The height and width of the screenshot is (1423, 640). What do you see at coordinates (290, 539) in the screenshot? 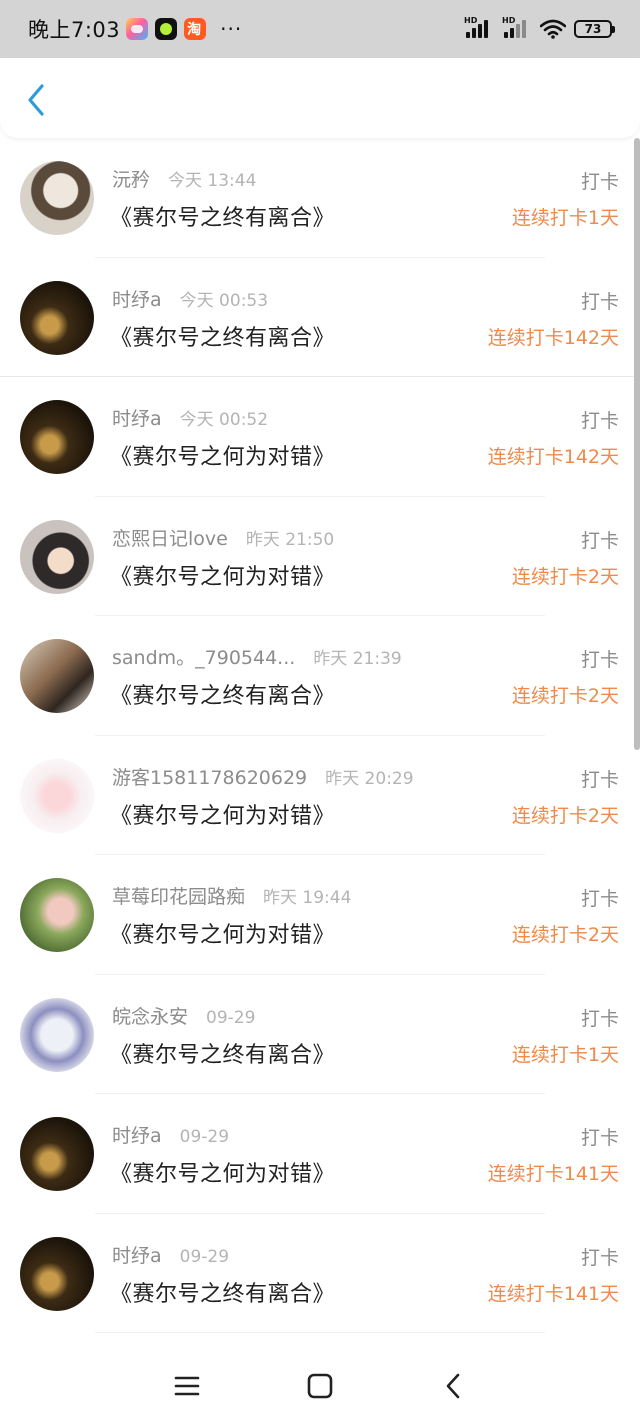
I see `timestamp: 昨天 21:50` at bounding box center [290, 539].